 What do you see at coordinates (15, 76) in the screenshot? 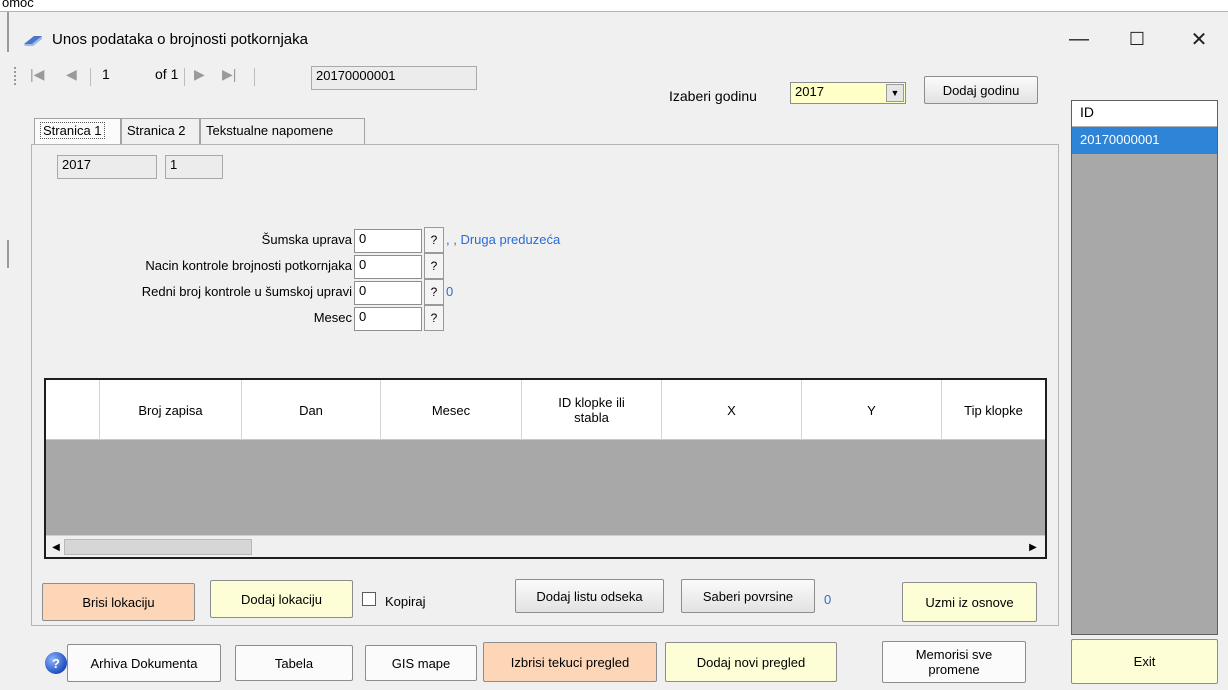
I see `toolbar-grip` at bounding box center [15, 76].